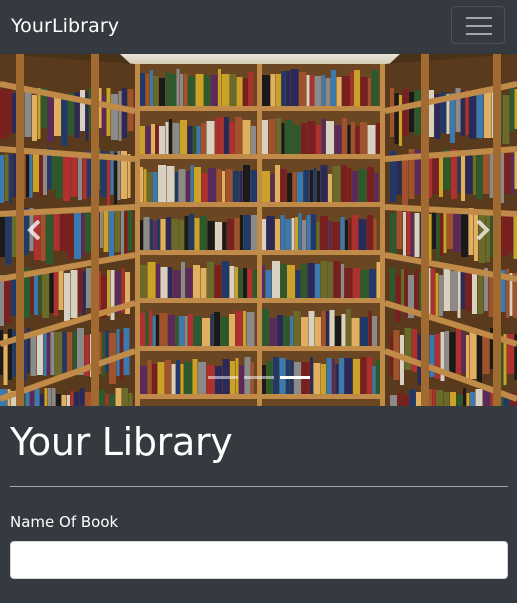 This screenshot has width=517, height=603. What do you see at coordinates (35, 230) in the screenshot?
I see `carousel-prev-button` at bounding box center [35, 230].